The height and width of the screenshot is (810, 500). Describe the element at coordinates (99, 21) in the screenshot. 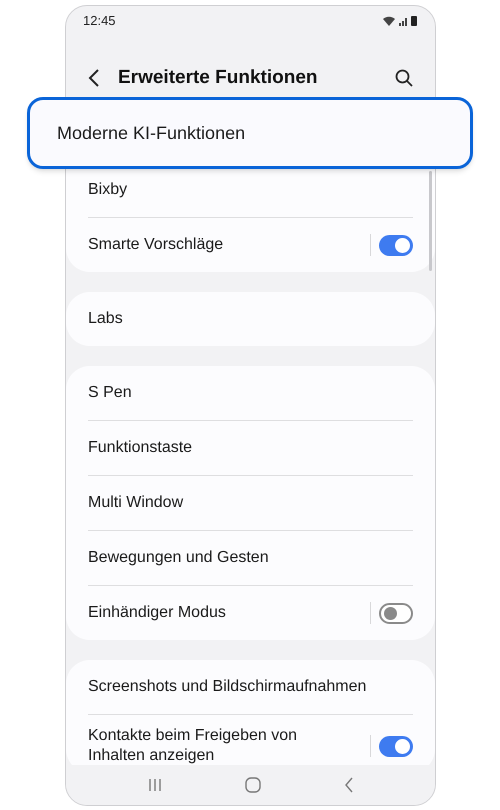

I see `status-time: 12:45` at that location.